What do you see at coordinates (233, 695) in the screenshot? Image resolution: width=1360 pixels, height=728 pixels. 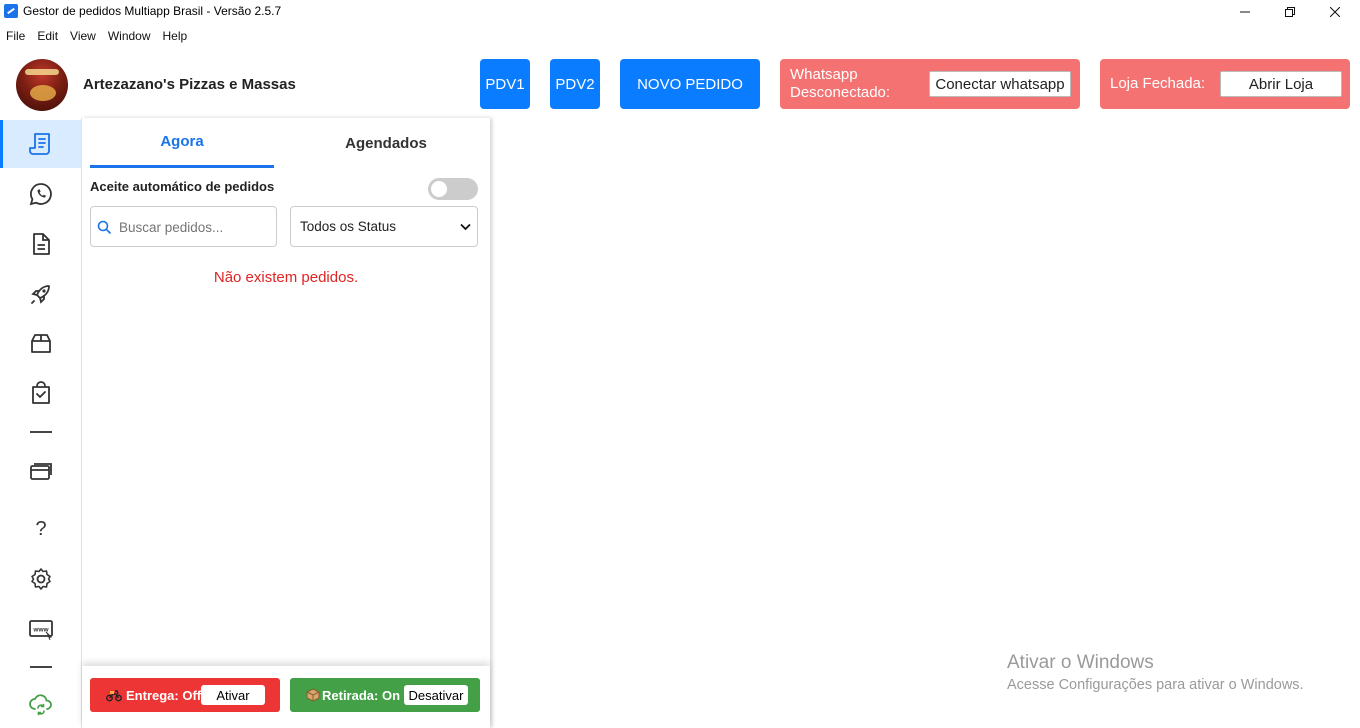 I see `delivery-activate-button: Ativar` at bounding box center [233, 695].